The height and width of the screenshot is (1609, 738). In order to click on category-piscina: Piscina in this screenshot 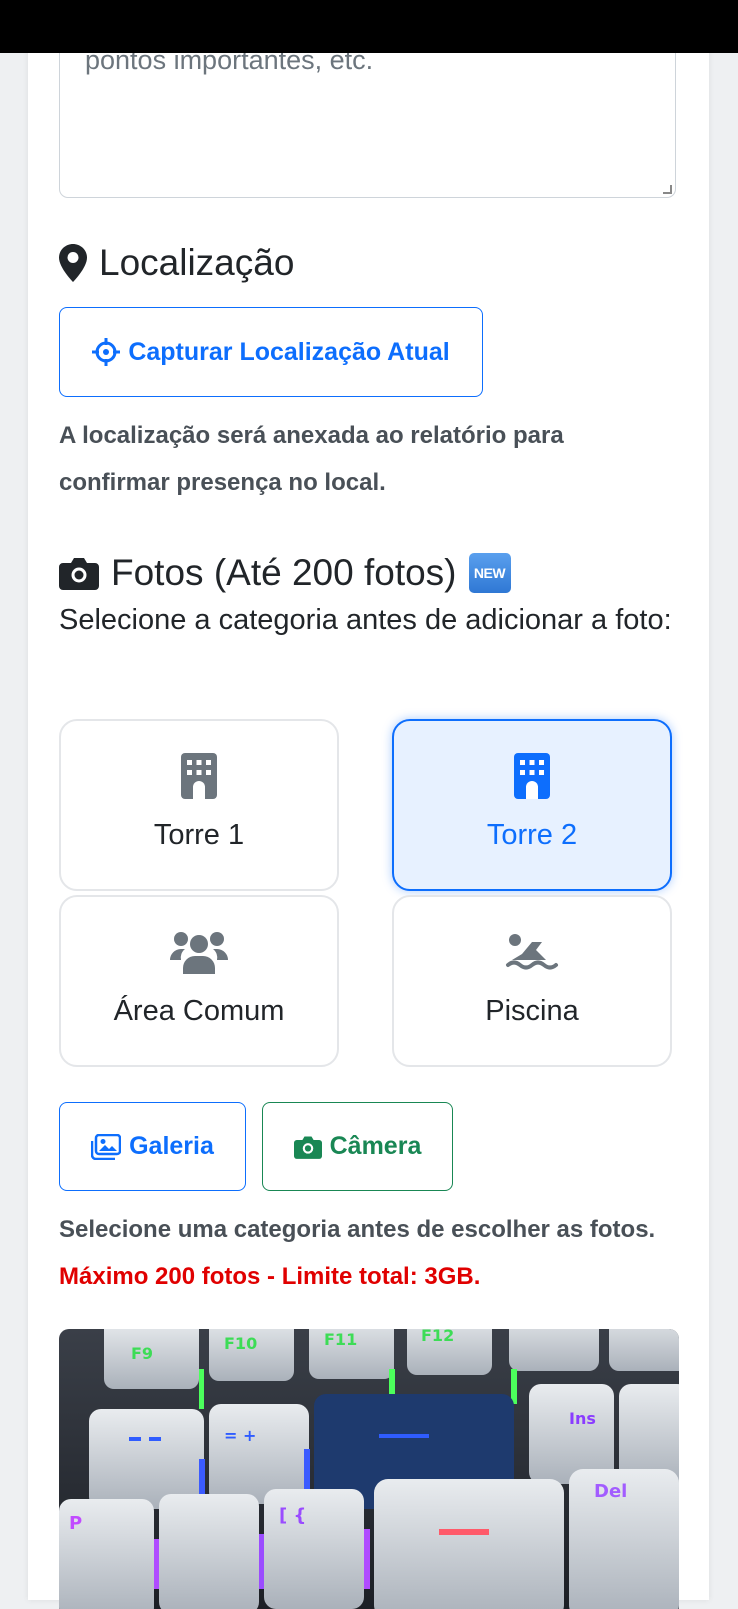, I will do `click(532, 981)`.